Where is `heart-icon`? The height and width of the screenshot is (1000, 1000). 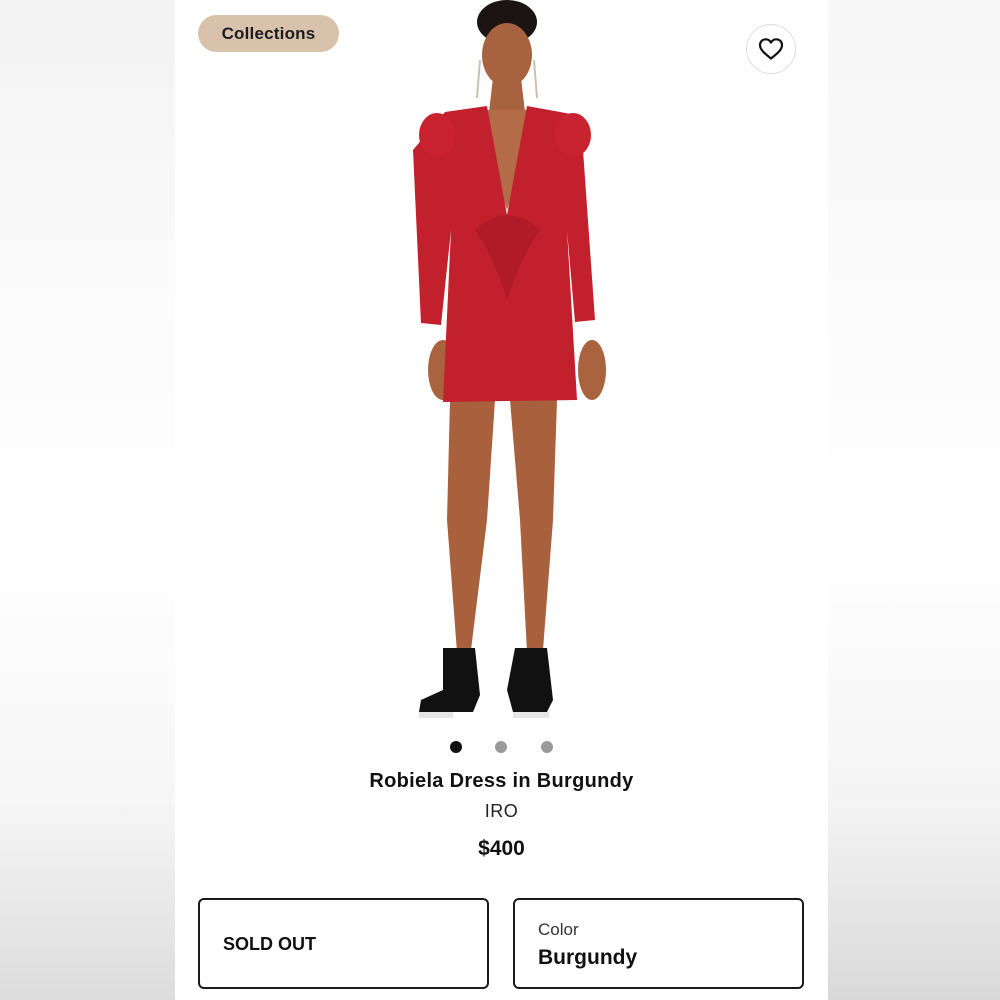 heart-icon is located at coordinates (771, 49).